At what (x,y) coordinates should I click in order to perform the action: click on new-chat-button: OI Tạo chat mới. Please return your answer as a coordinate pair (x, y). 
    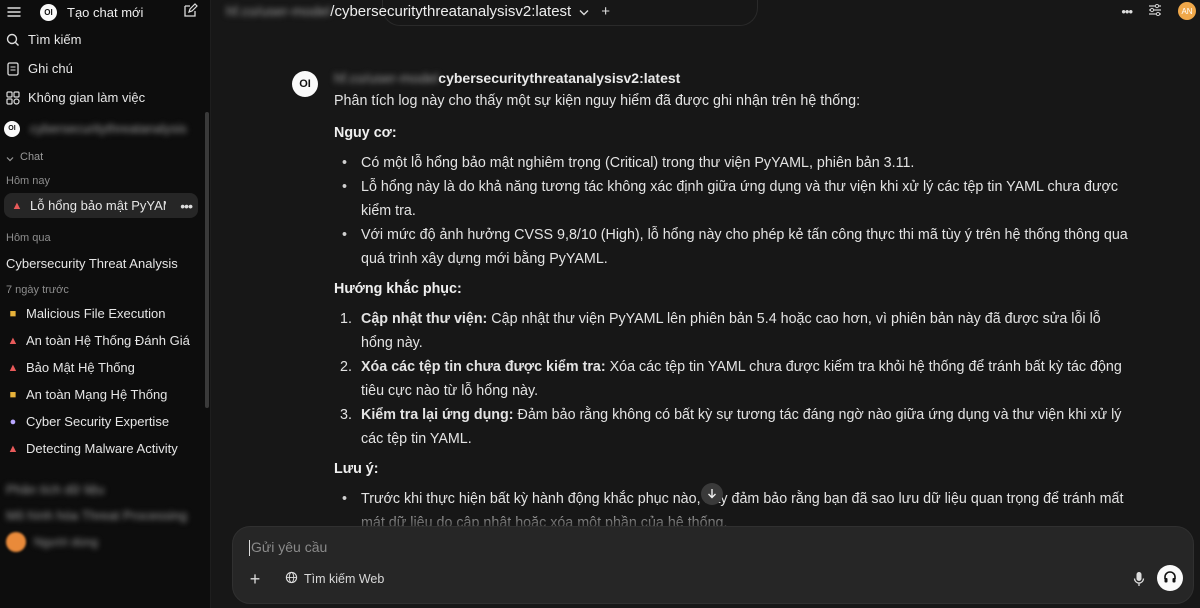
    Looking at the image, I should click on (92, 12).